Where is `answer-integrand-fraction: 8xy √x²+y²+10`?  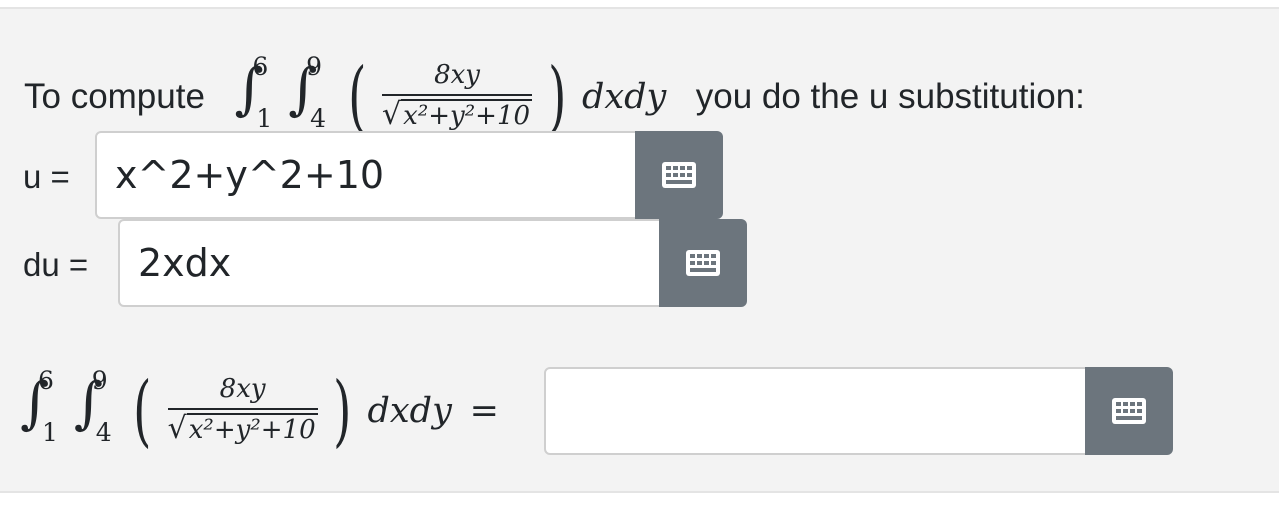
answer-integrand-fraction: 8xy √x²+y²+10 is located at coordinates (242, 410).